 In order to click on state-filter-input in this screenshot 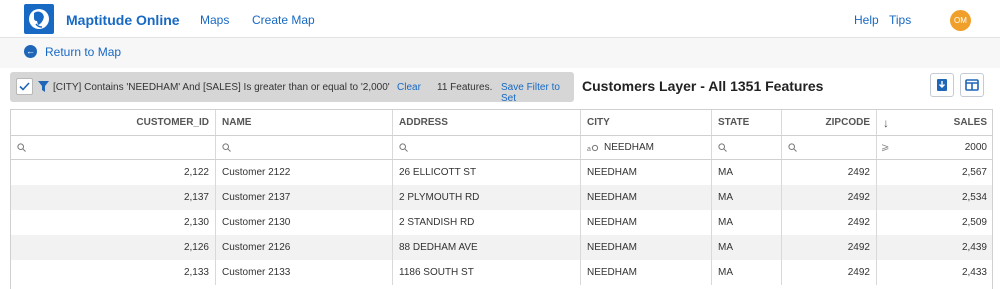, I will do `click(747, 147)`.